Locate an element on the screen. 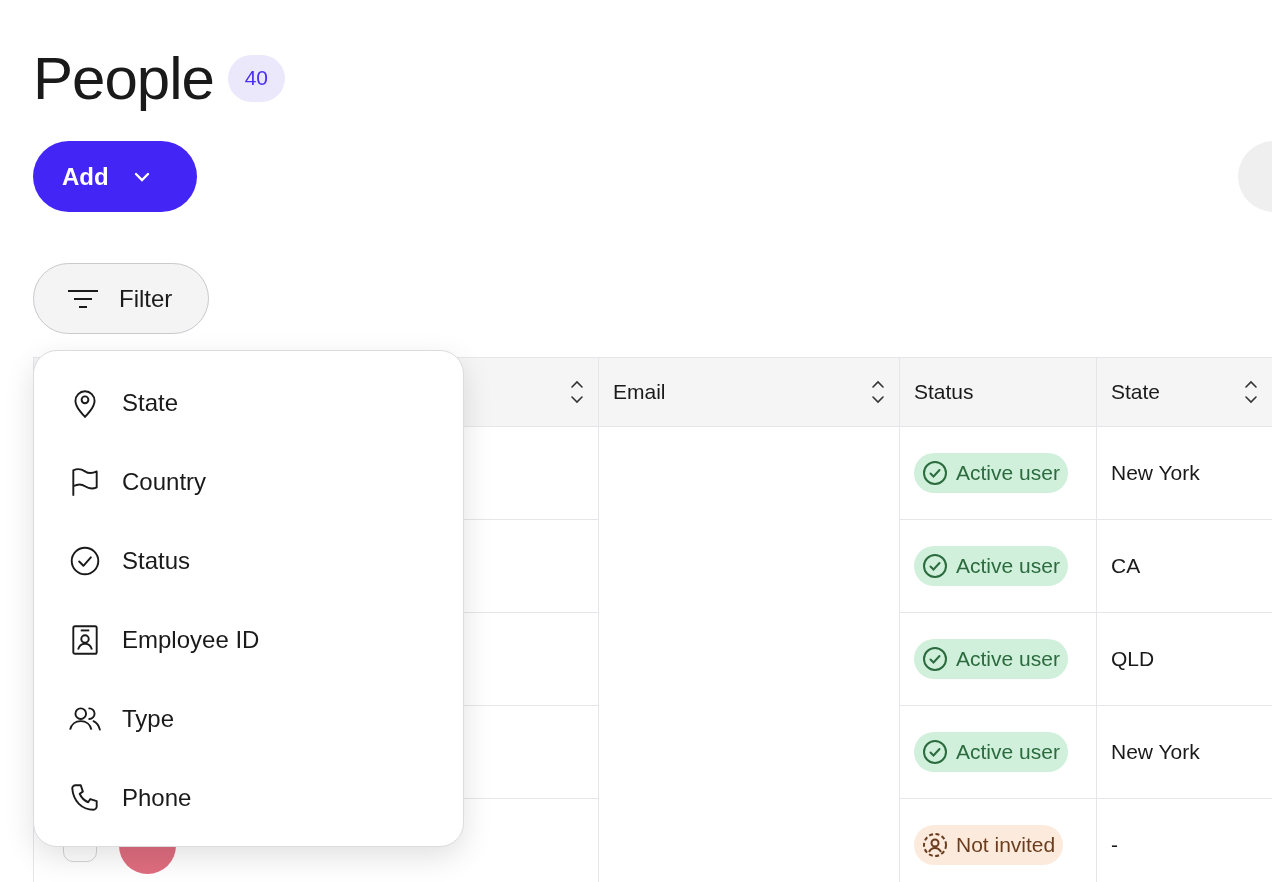 The height and width of the screenshot is (882, 1272). state-cell: - is located at coordinates (1114, 845).